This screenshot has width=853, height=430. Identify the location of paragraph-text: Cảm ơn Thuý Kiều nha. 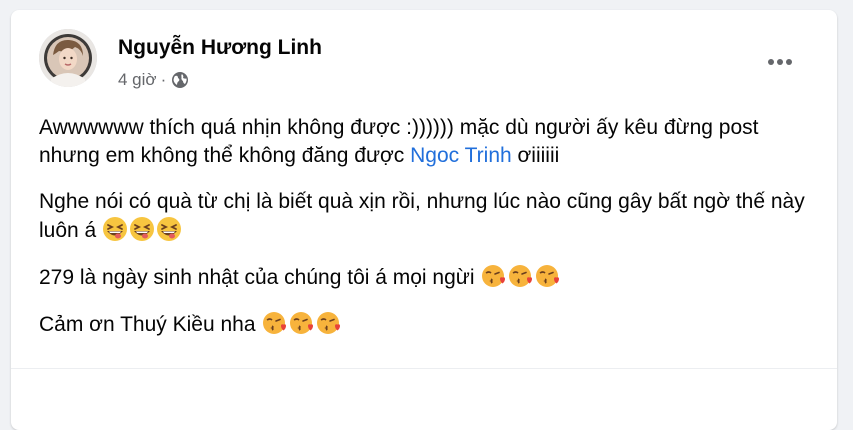
(147, 324).